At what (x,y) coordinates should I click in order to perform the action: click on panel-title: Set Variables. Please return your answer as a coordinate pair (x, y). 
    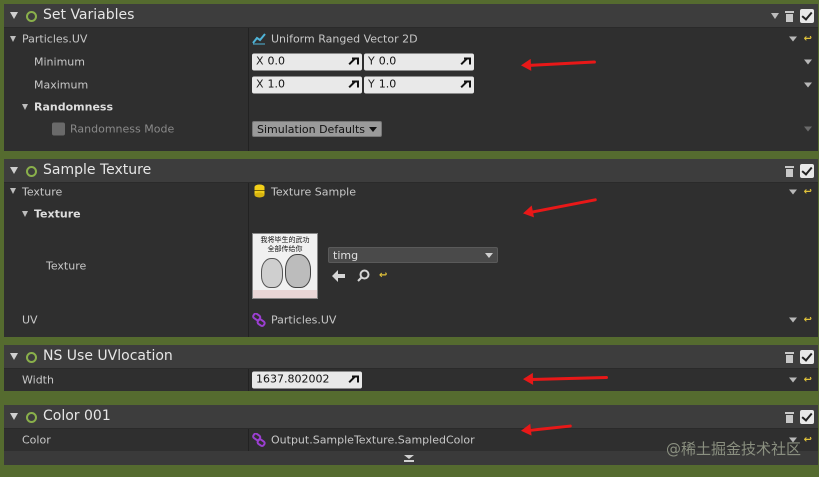
    Looking at the image, I should click on (89, 15).